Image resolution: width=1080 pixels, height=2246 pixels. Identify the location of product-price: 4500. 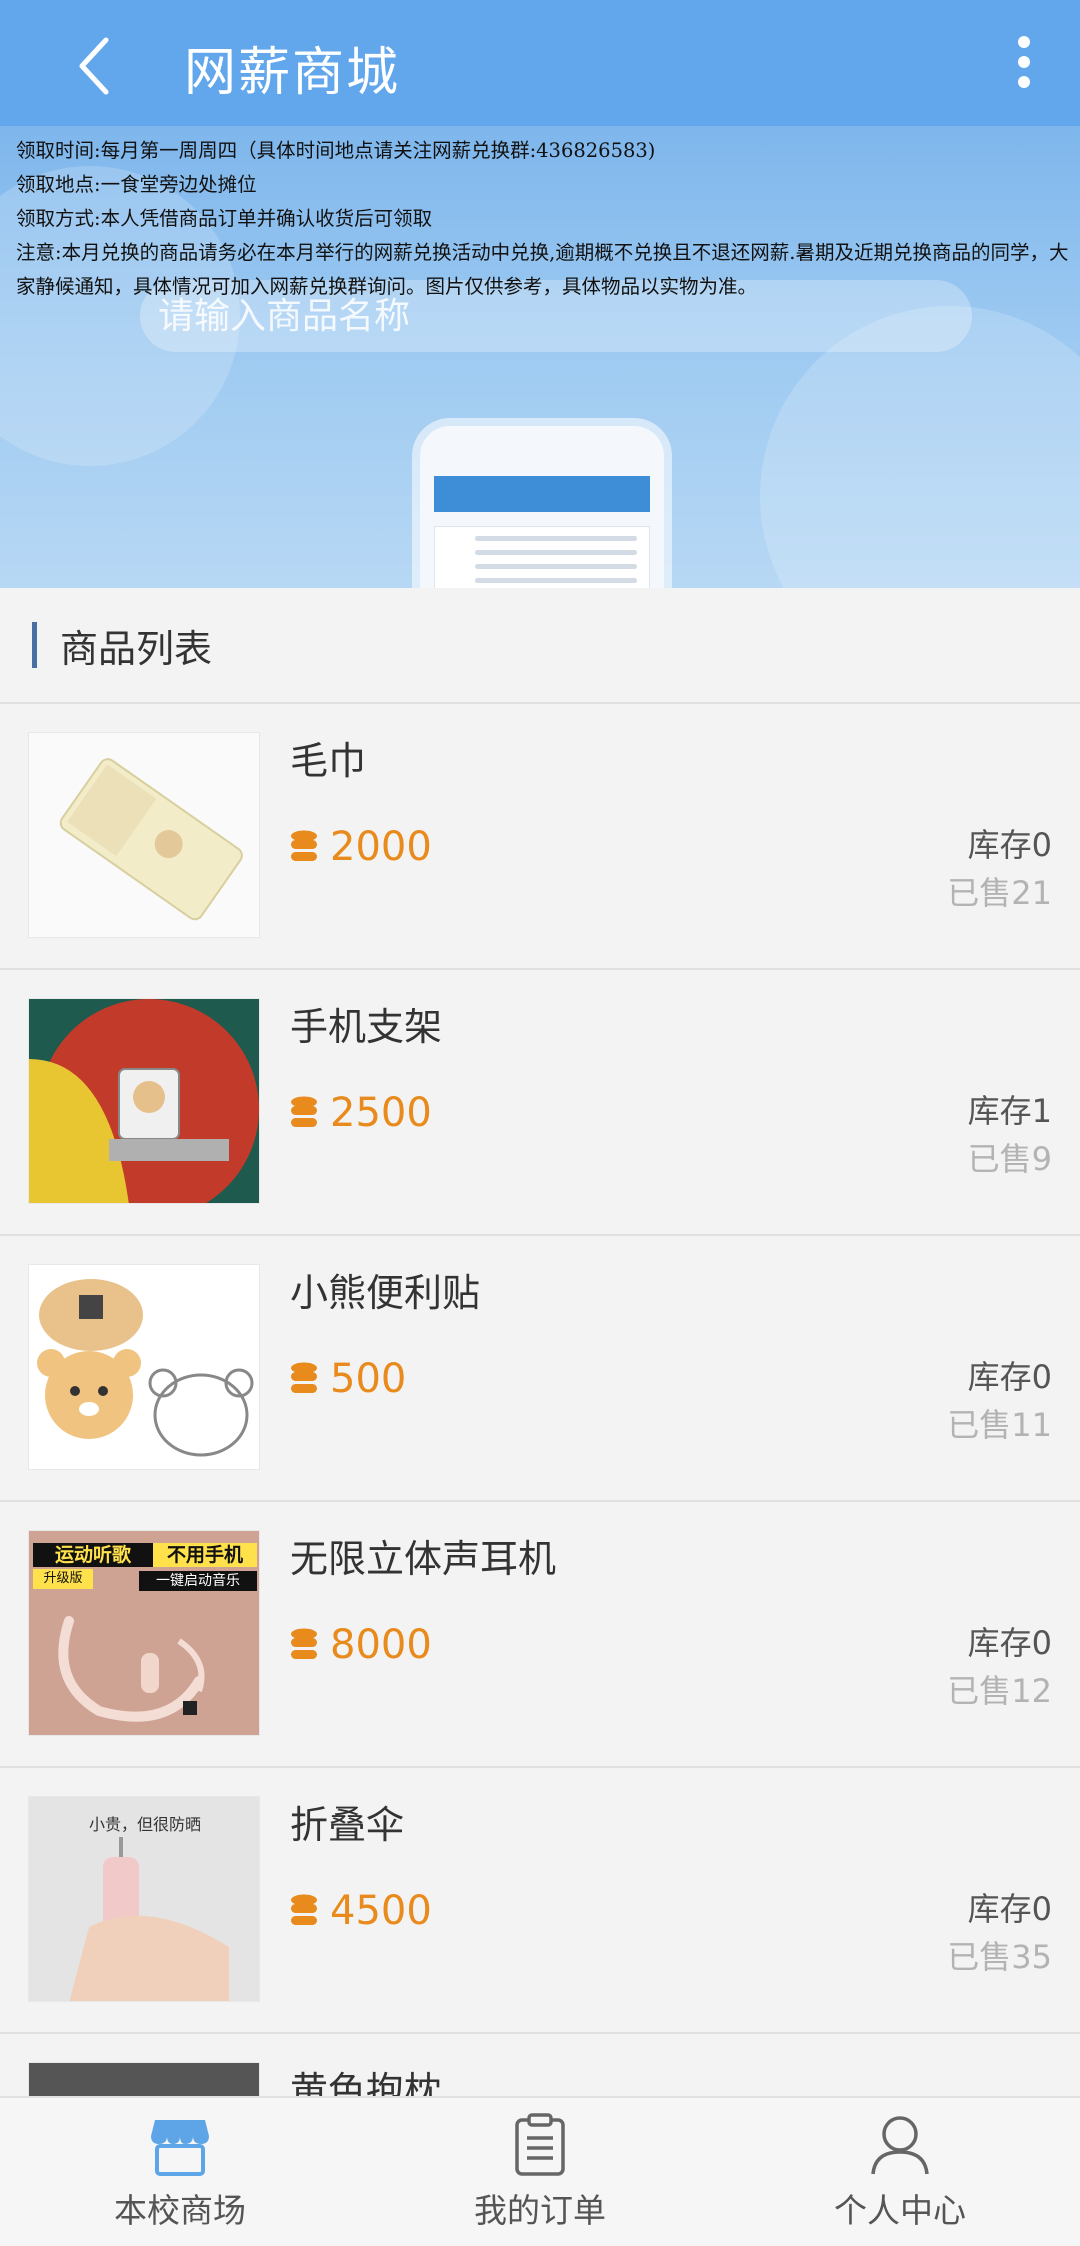
(361, 1911).